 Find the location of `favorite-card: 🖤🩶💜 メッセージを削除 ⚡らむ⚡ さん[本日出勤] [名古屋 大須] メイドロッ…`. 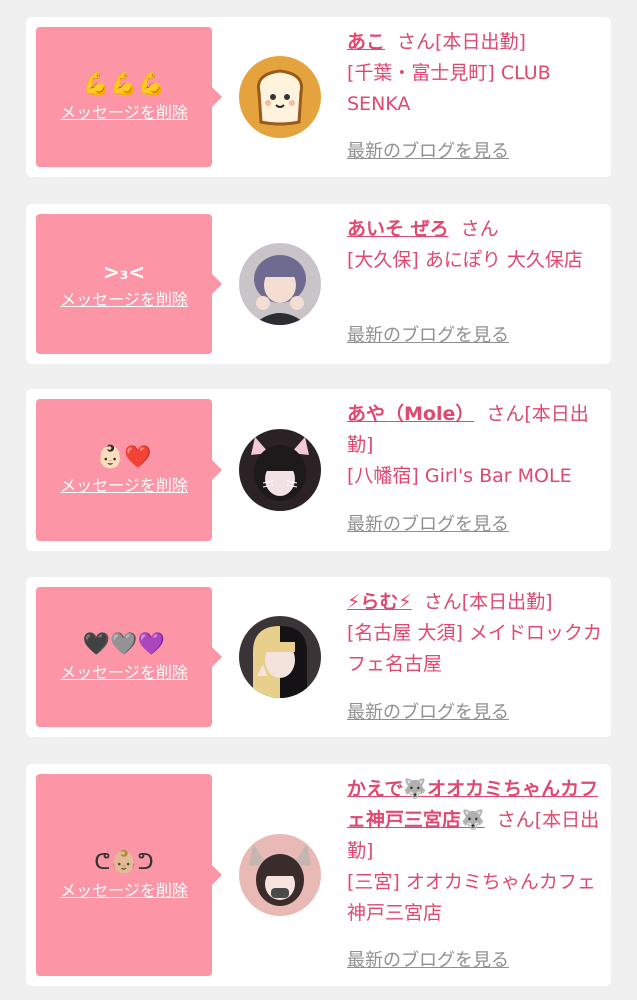

favorite-card: 🖤🩶💜 メッセージを削除 ⚡らむ⚡ さん[本日出勤] [名古屋 大須] メイドロッ… is located at coordinates (318, 657).